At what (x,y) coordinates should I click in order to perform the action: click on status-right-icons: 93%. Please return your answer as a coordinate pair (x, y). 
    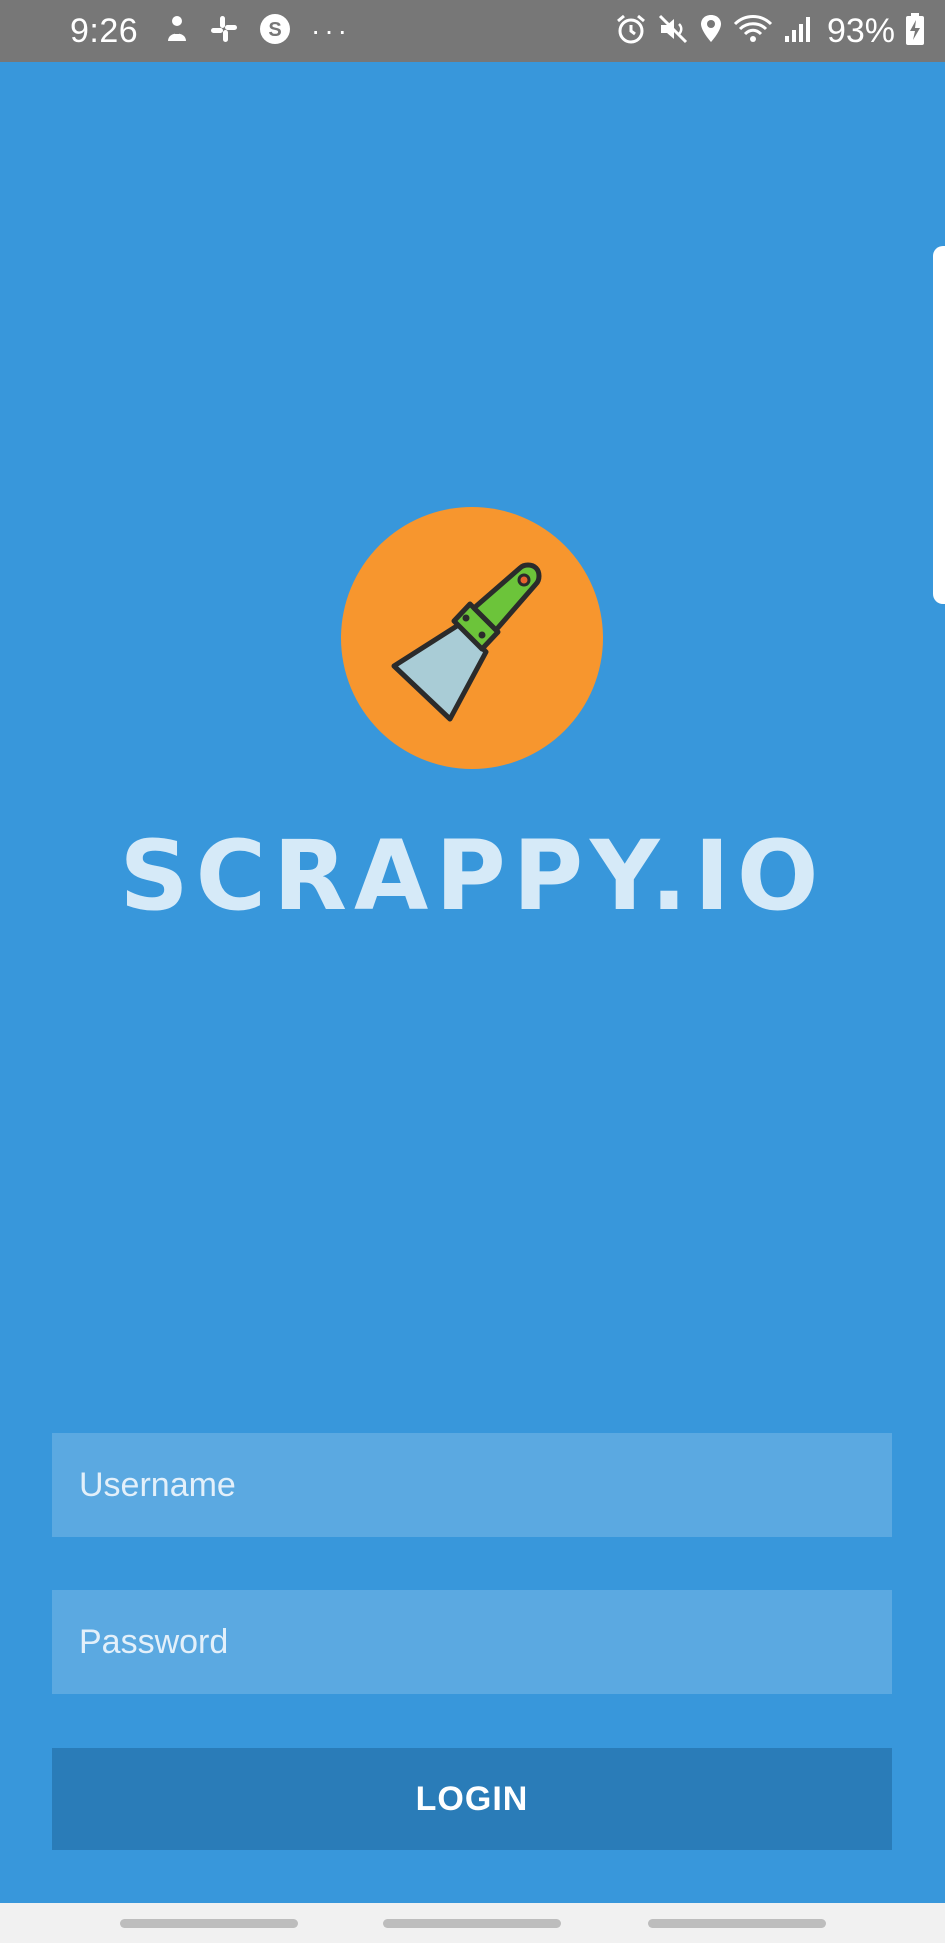
    Looking at the image, I should click on (770, 31).